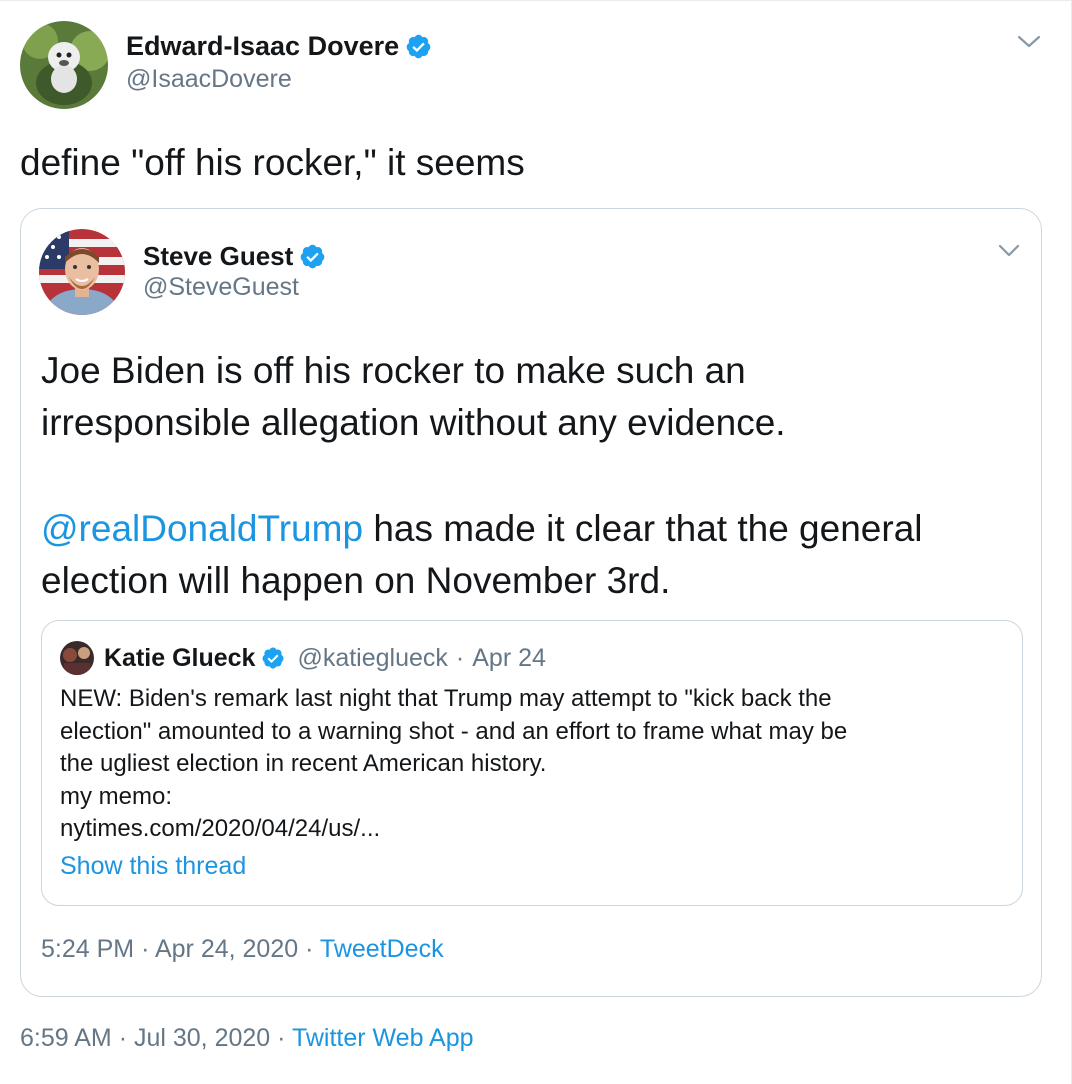 The height and width of the screenshot is (1084, 1072). I want to click on author-name: Edward-Isaac Dovere, so click(262, 46).